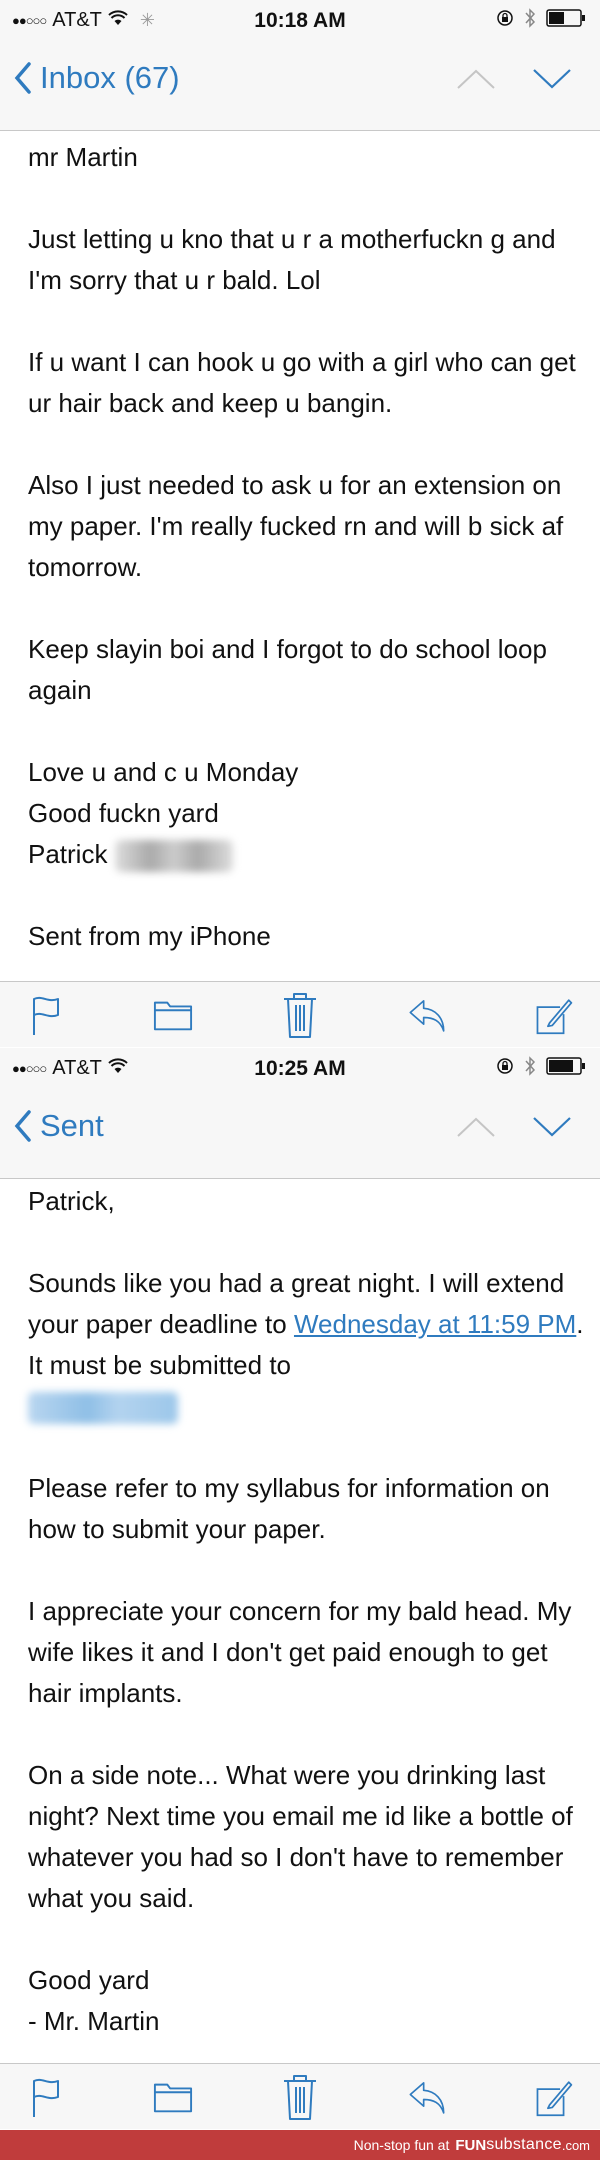  I want to click on closing-line: Good fuckn yard, so click(123, 813).